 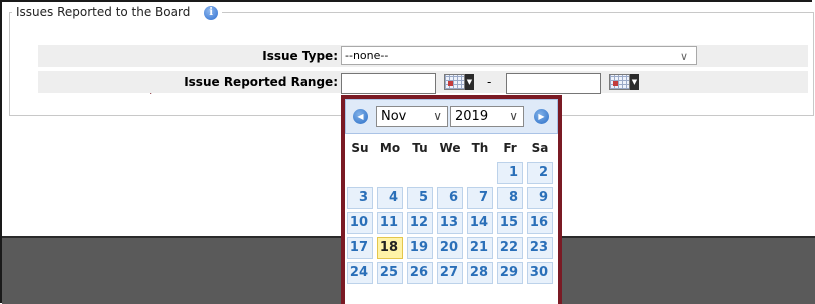 I want to click on month-value: Nov, so click(x=394, y=116).